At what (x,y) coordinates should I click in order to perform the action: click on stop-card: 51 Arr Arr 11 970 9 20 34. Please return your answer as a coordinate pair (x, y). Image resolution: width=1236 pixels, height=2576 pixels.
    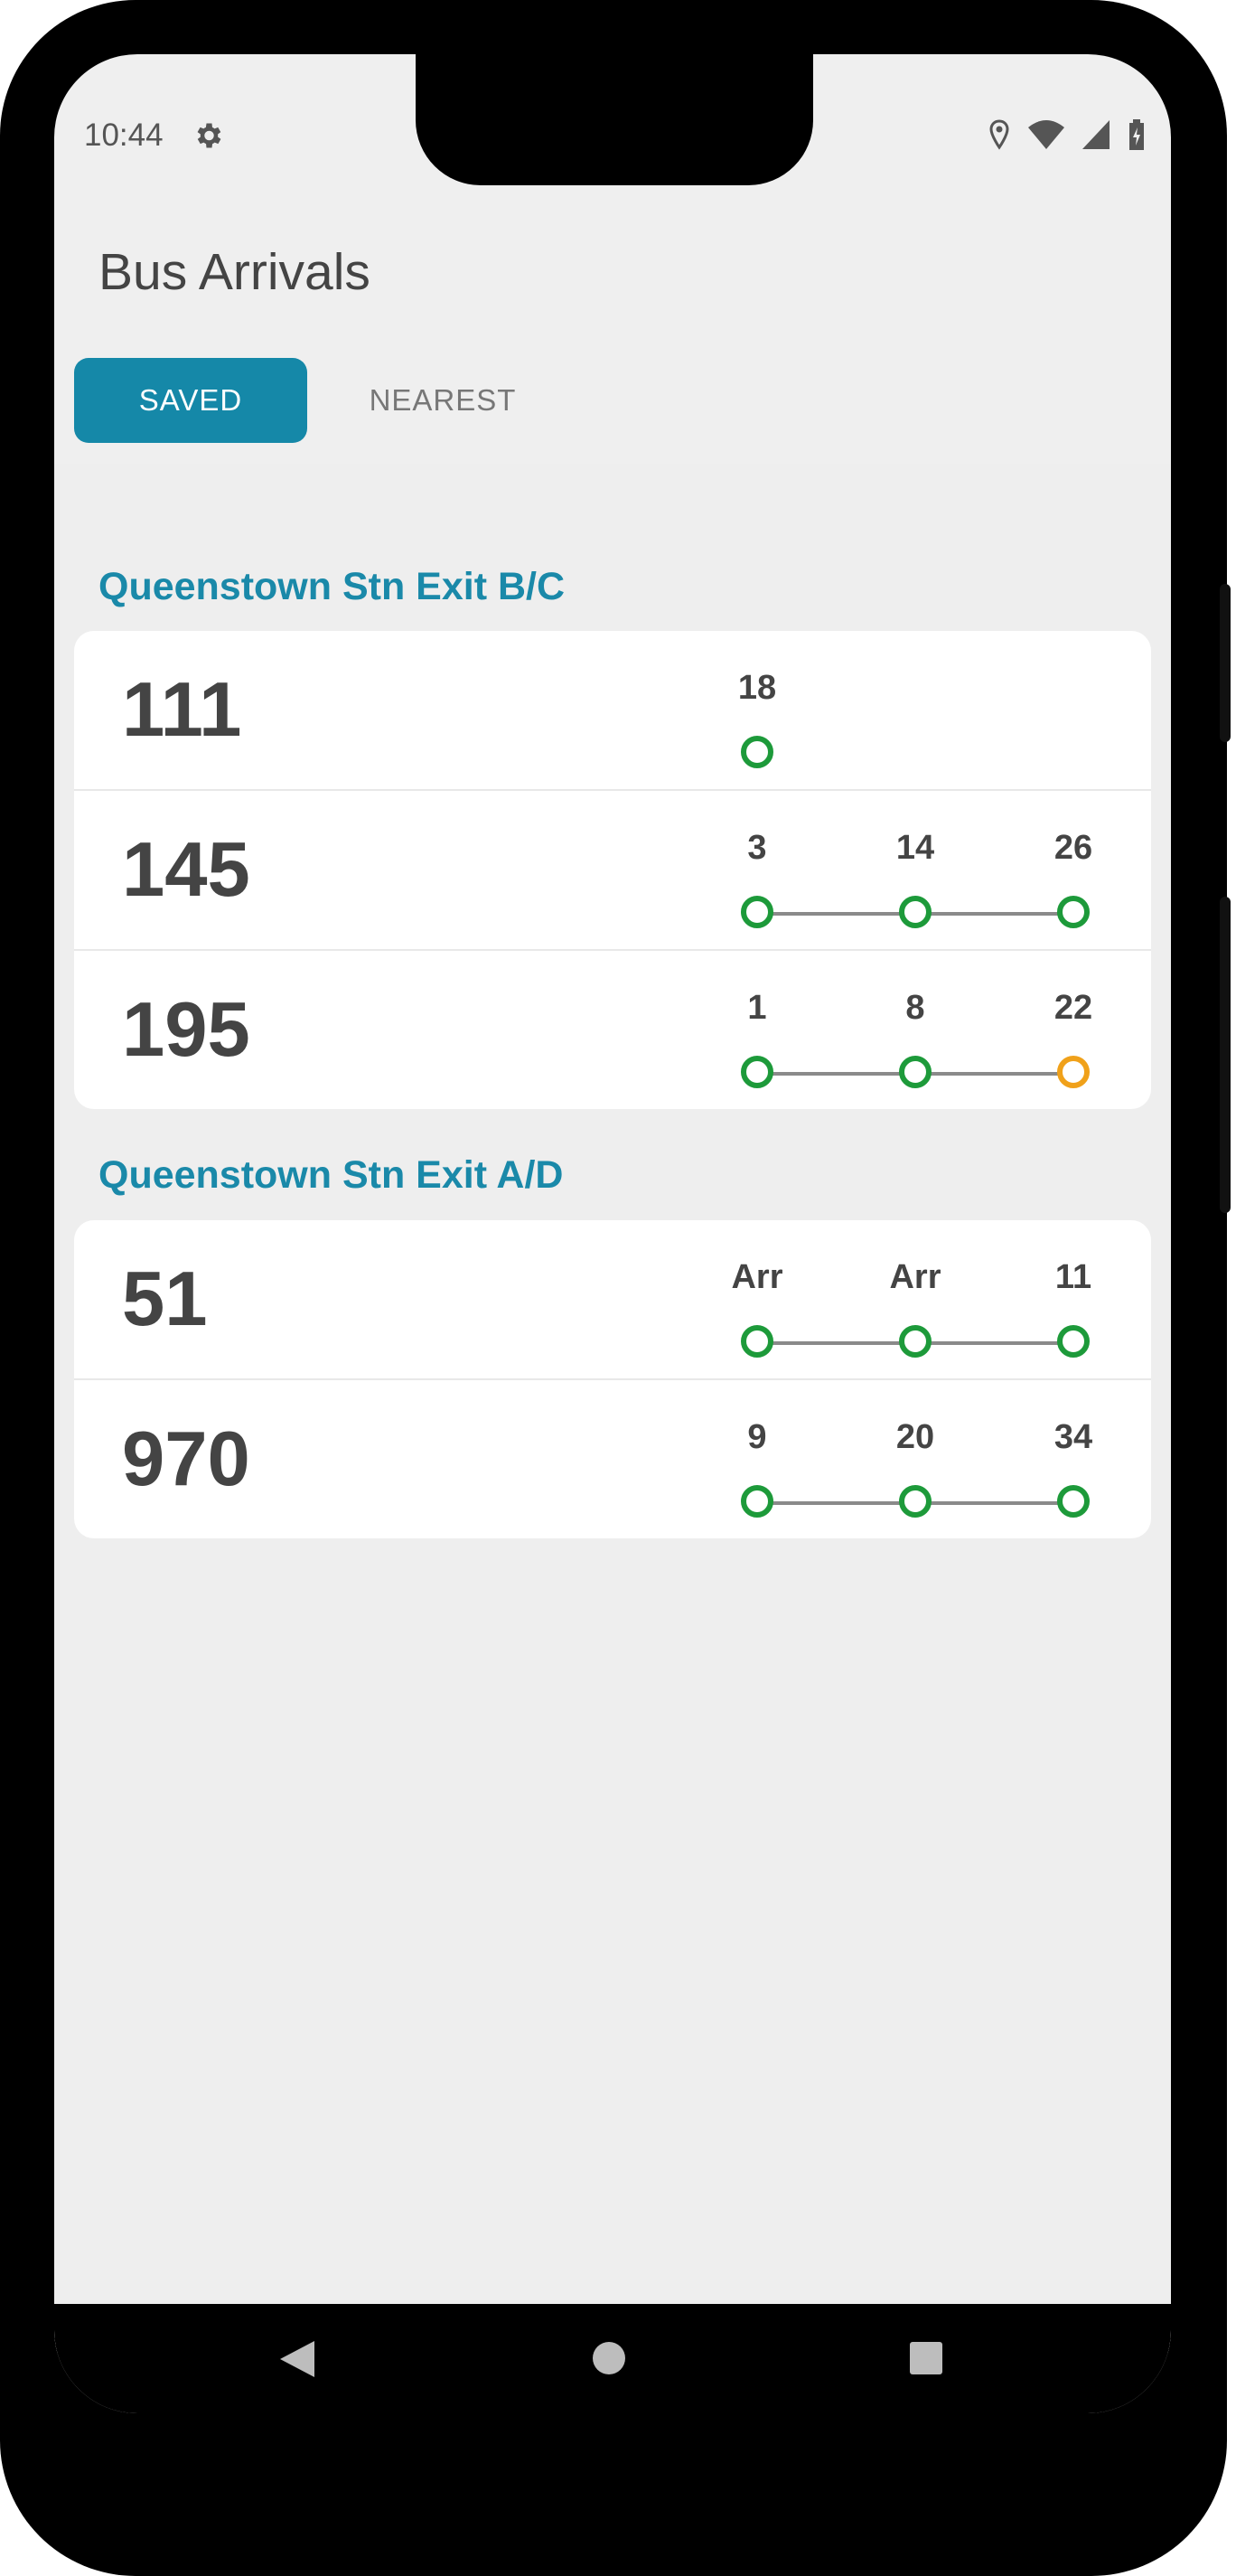
    Looking at the image, I should click on (612, 1379).